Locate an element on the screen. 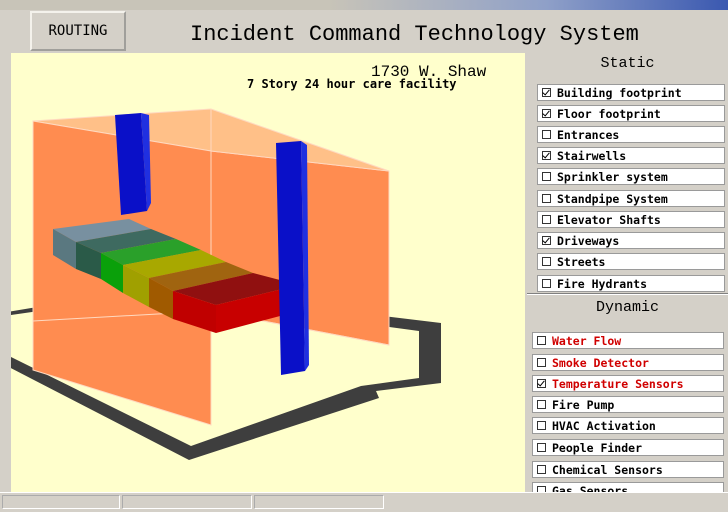  layer-label: Streets is located at coordinates (581, 261).